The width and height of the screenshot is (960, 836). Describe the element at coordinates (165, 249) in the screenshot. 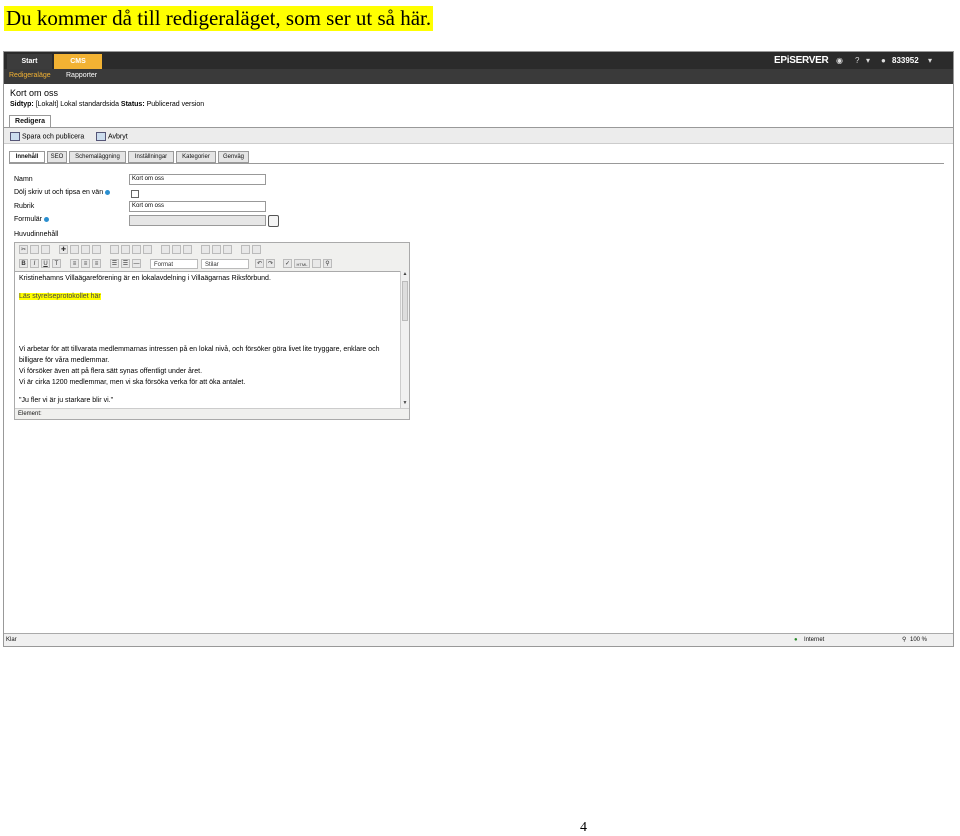

I see `table-insert-icon` at that location.